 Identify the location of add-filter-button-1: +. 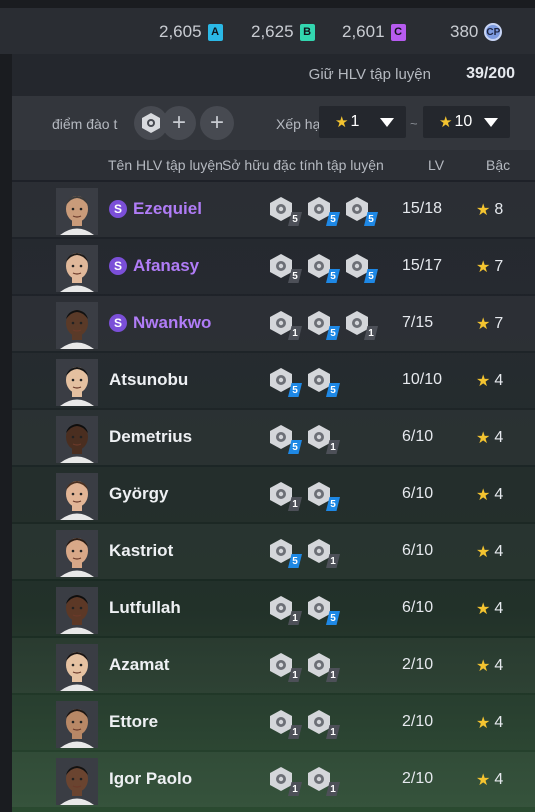
(179, 123).